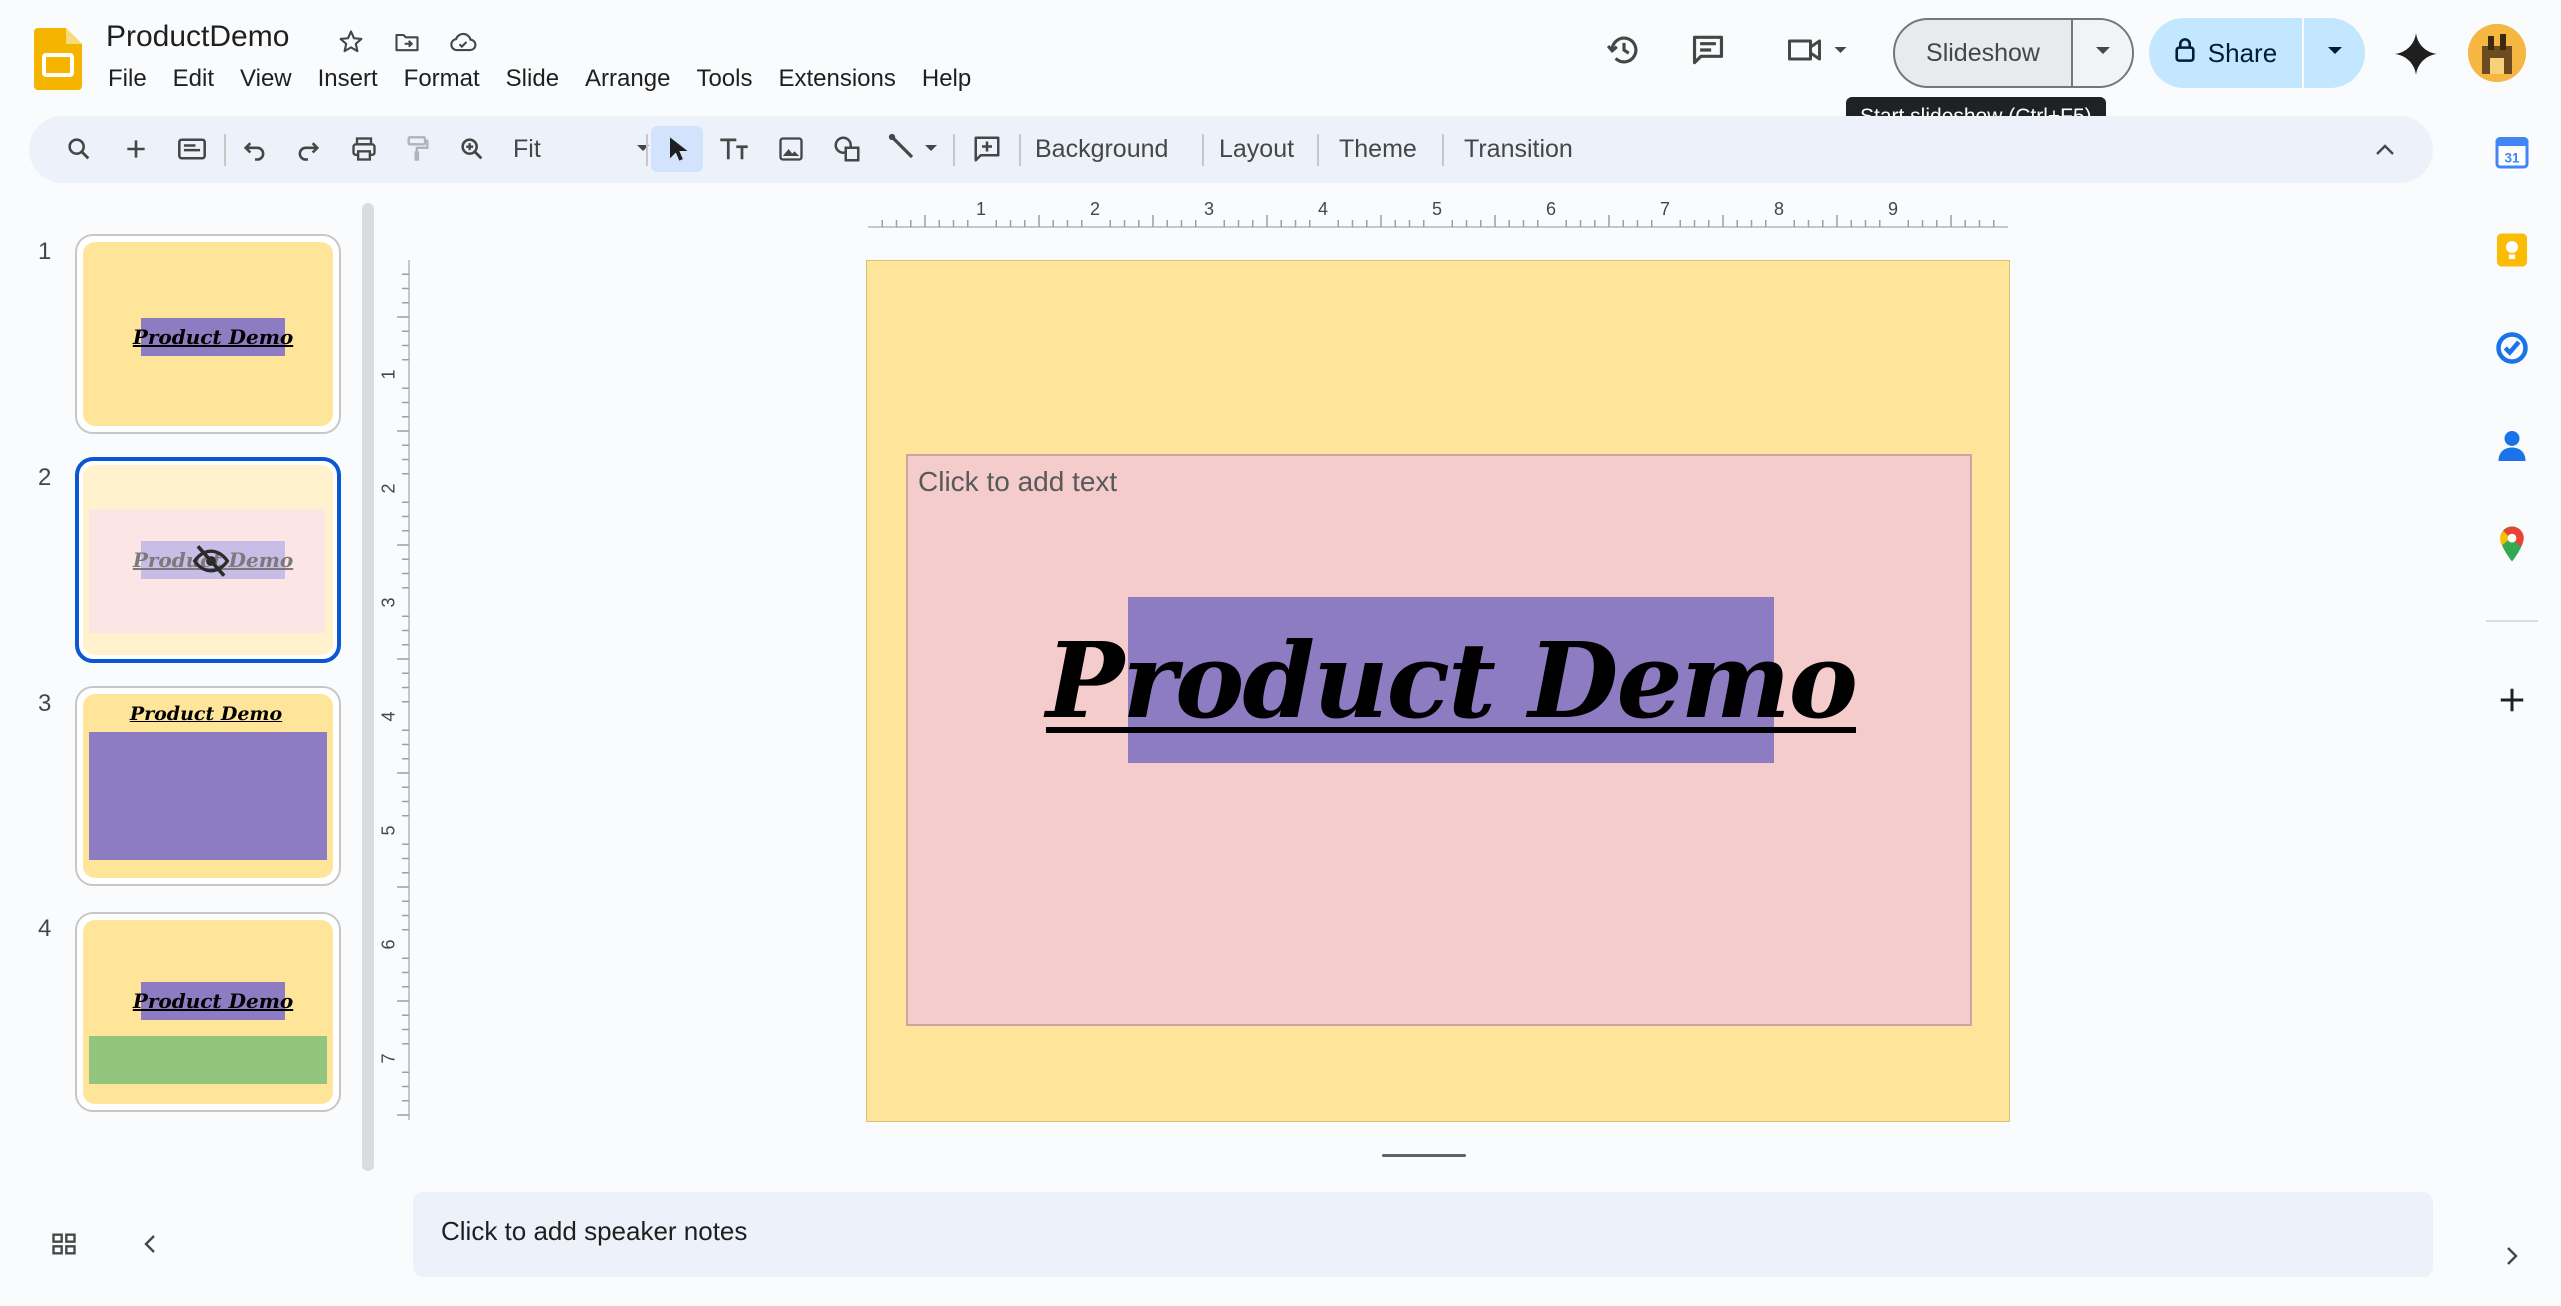 The height and width of the screenshot is (1306, 2561). I want to click on image-icon, so click(791, 149).